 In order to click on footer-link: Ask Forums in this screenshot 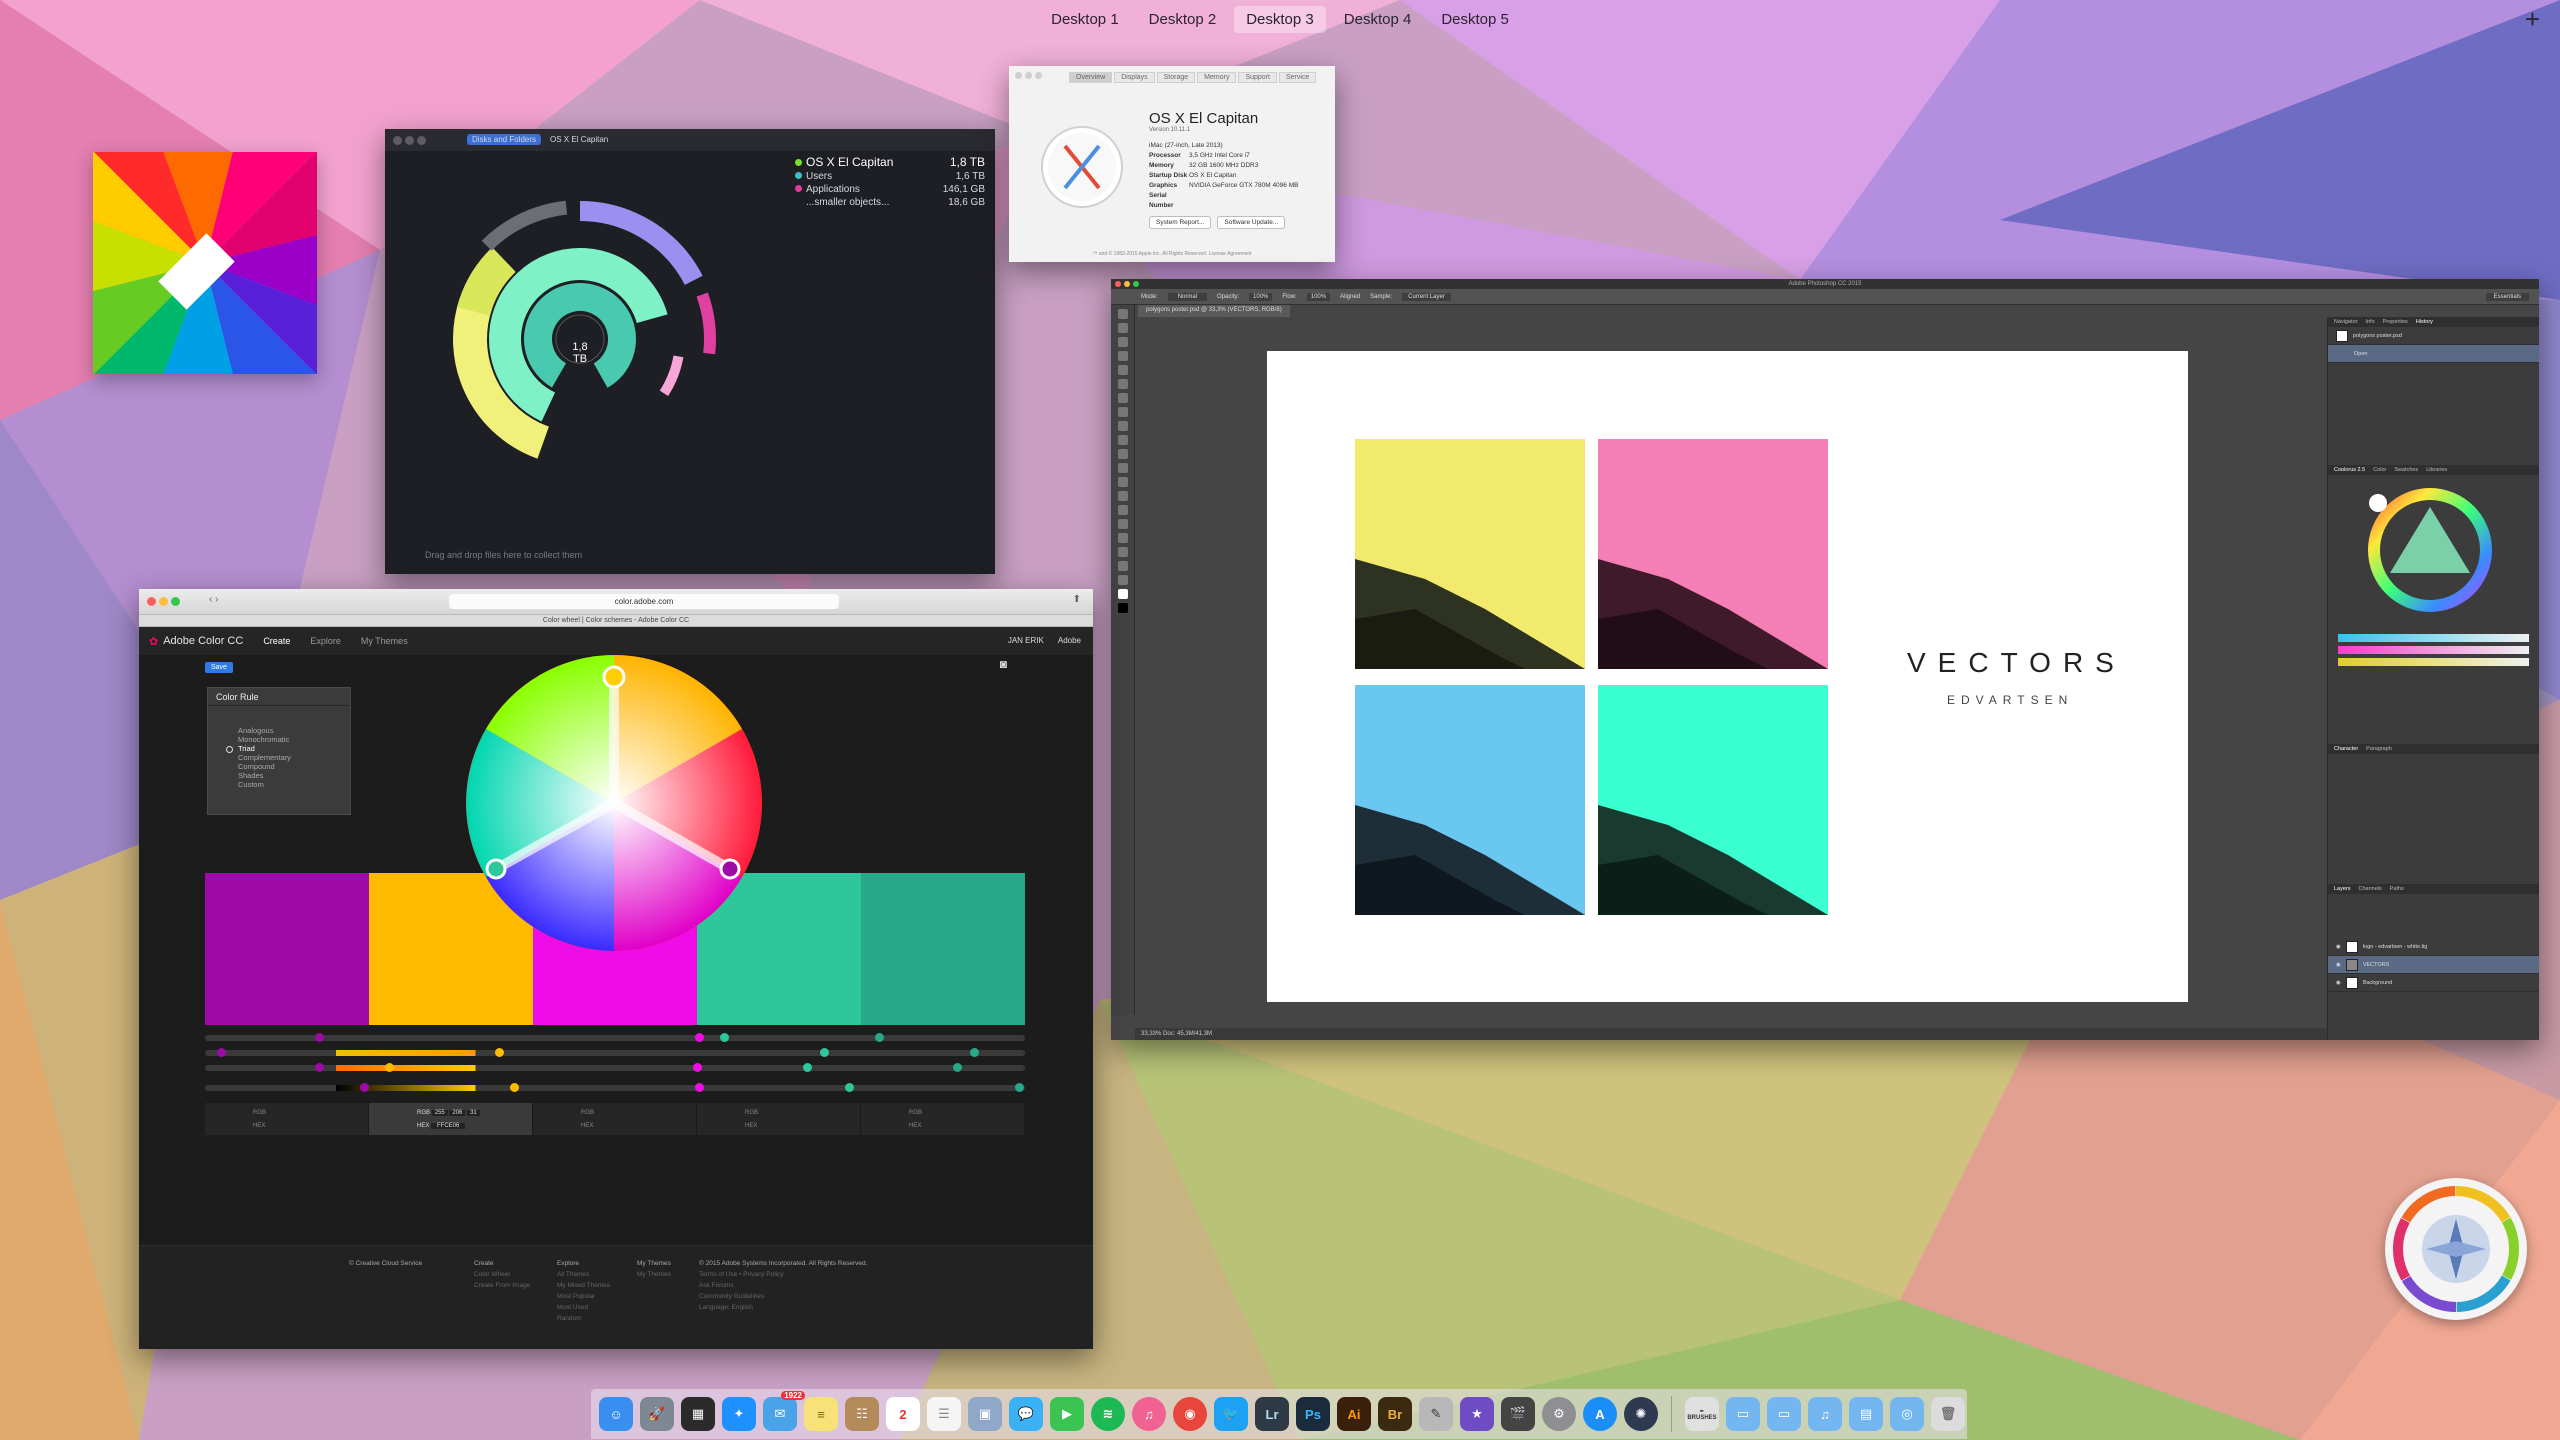, I will do `click(783, 1285)`.